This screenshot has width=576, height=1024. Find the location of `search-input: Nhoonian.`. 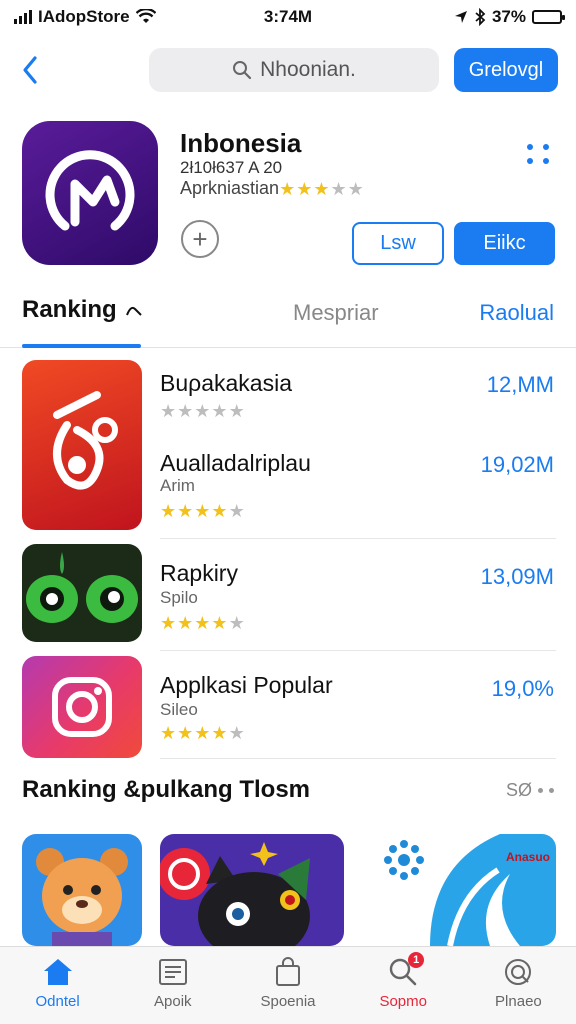

search-input: Nhoonian. is located at coordinates (294, 70).